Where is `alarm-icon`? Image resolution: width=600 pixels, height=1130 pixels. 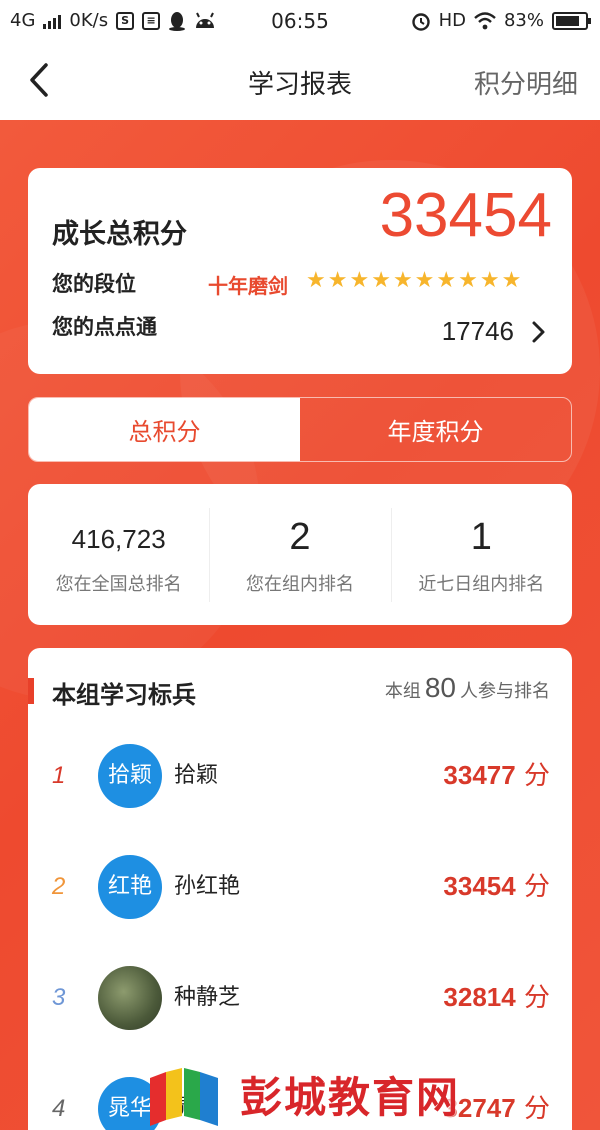
alarm-icon is located at coordinates (420, 21).